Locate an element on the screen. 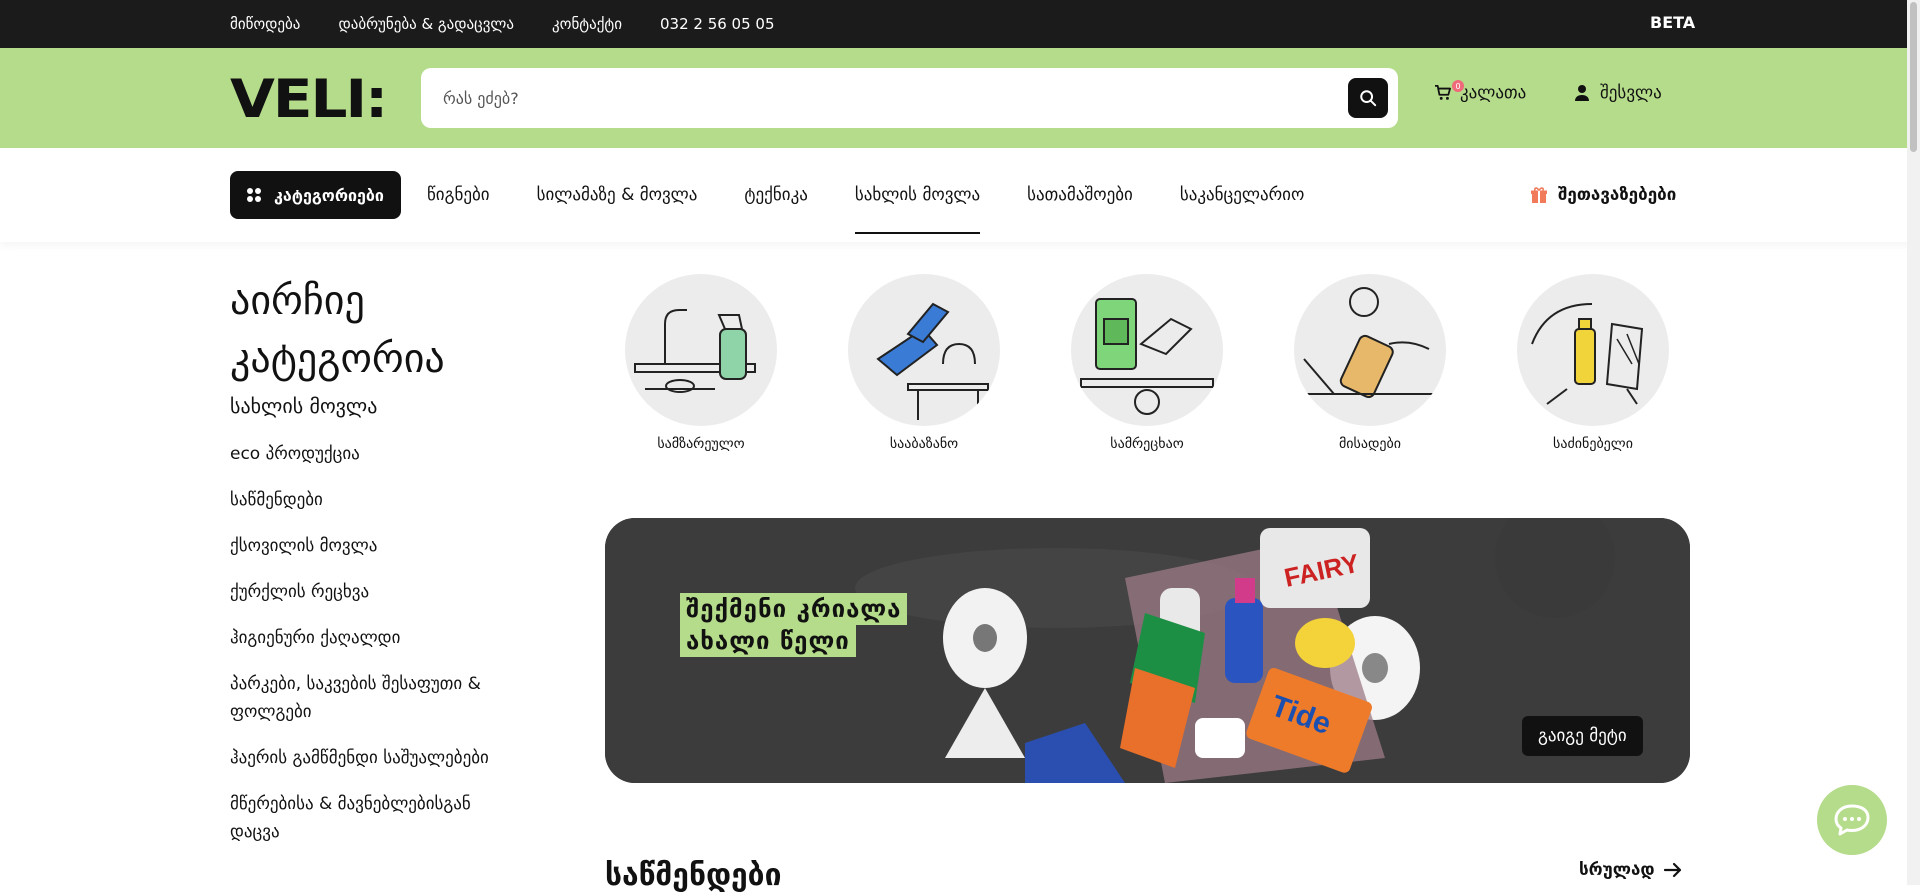 Image resolution: width=1920 pixels, height=893 pixels. bathroom-bottle-icon is located at coordinates (924, 350).